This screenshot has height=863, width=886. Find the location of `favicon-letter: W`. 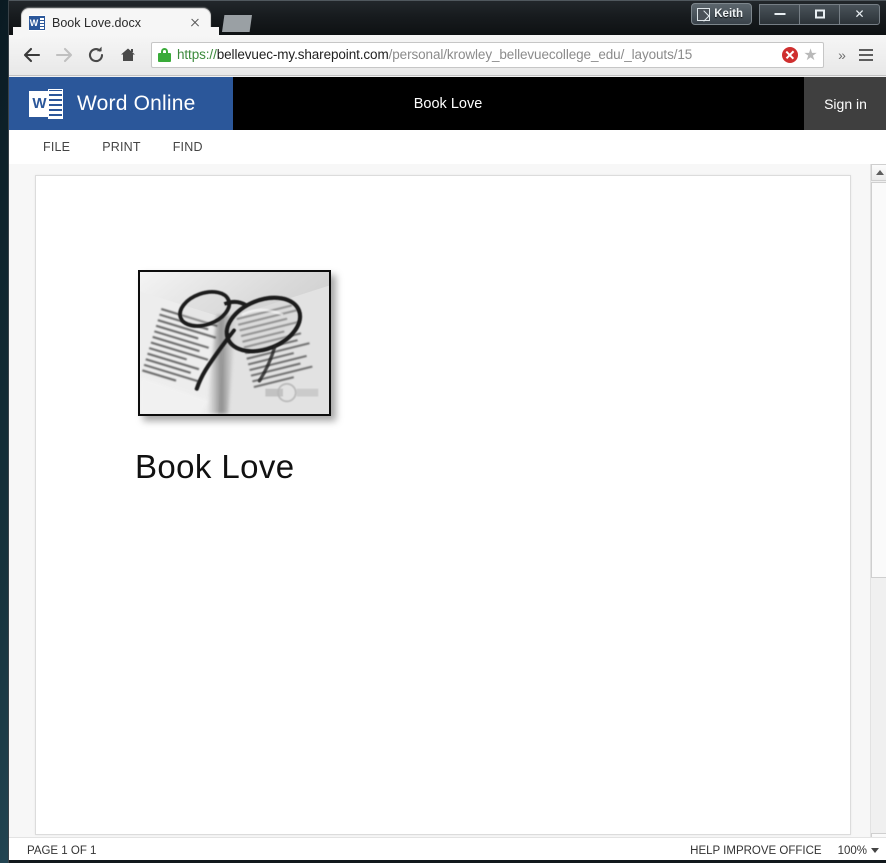

favicon-letter: W is located at coordinates (34, 22).